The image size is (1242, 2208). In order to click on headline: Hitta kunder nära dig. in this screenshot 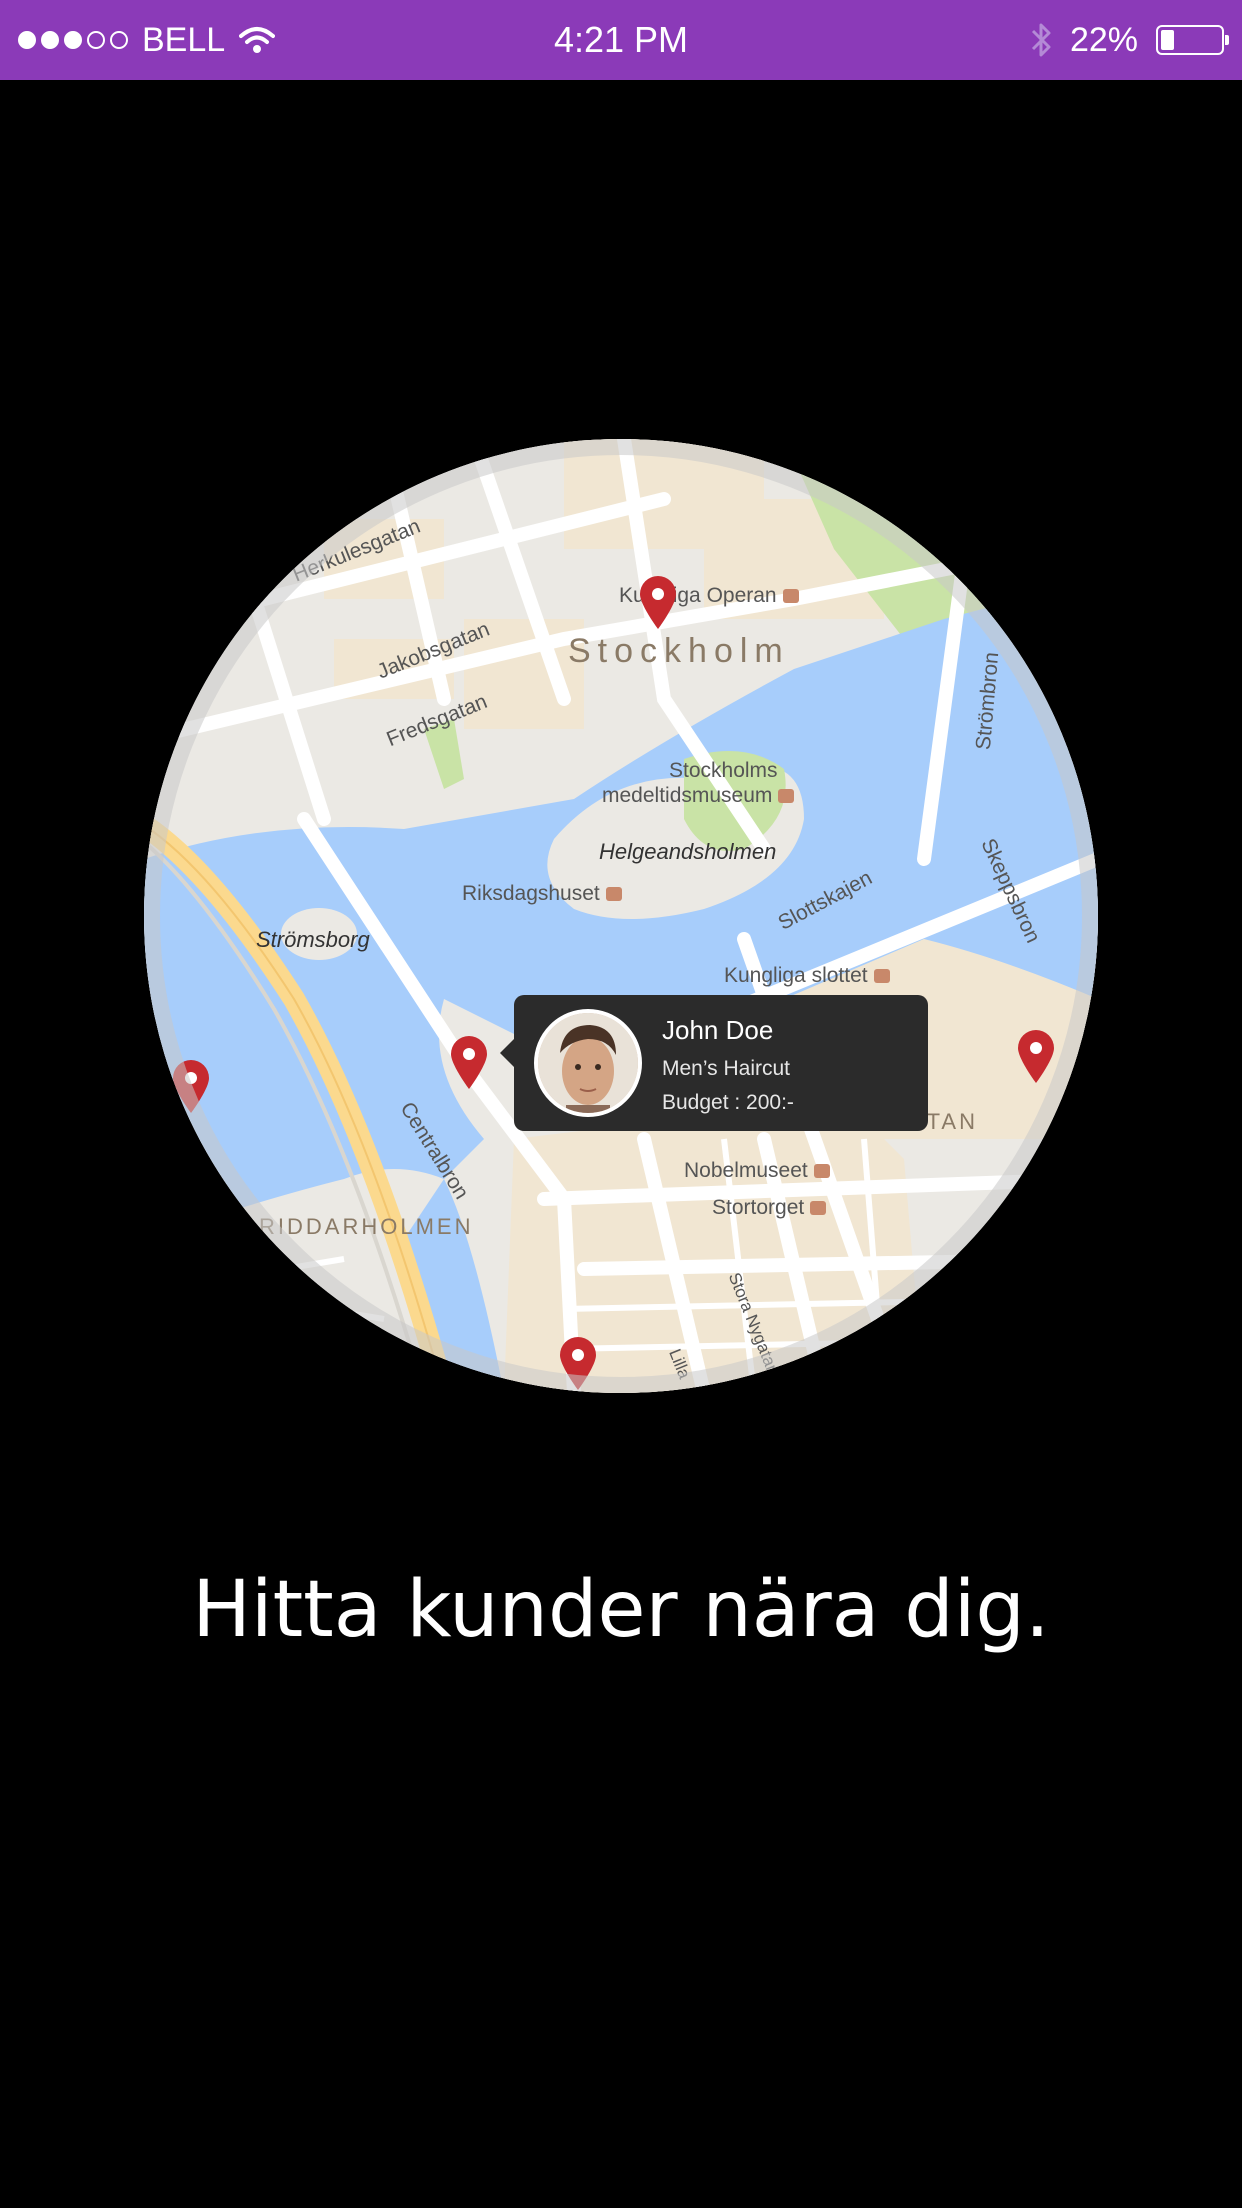, I will do `click(621, 1610)`.